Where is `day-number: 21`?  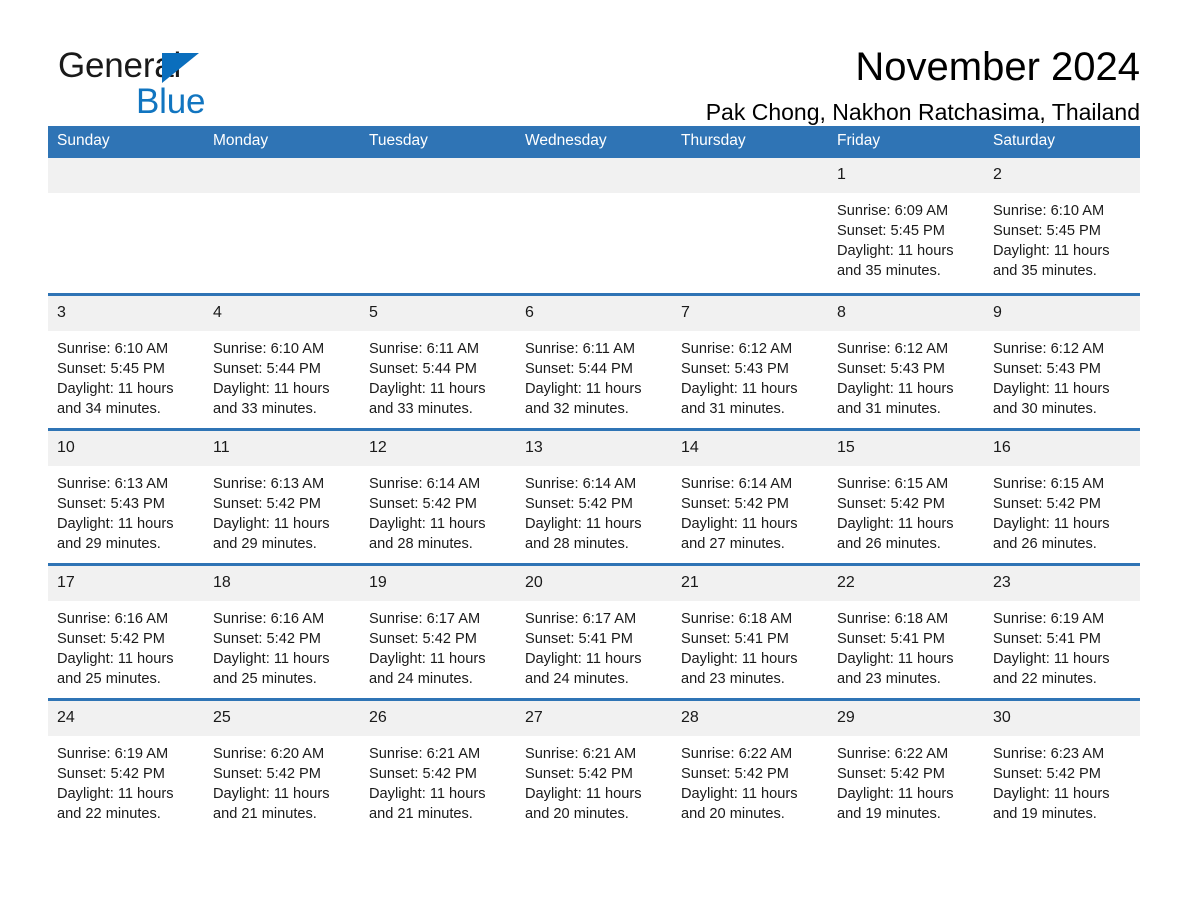
day-number: 21 is located at coordinates (750, 583).